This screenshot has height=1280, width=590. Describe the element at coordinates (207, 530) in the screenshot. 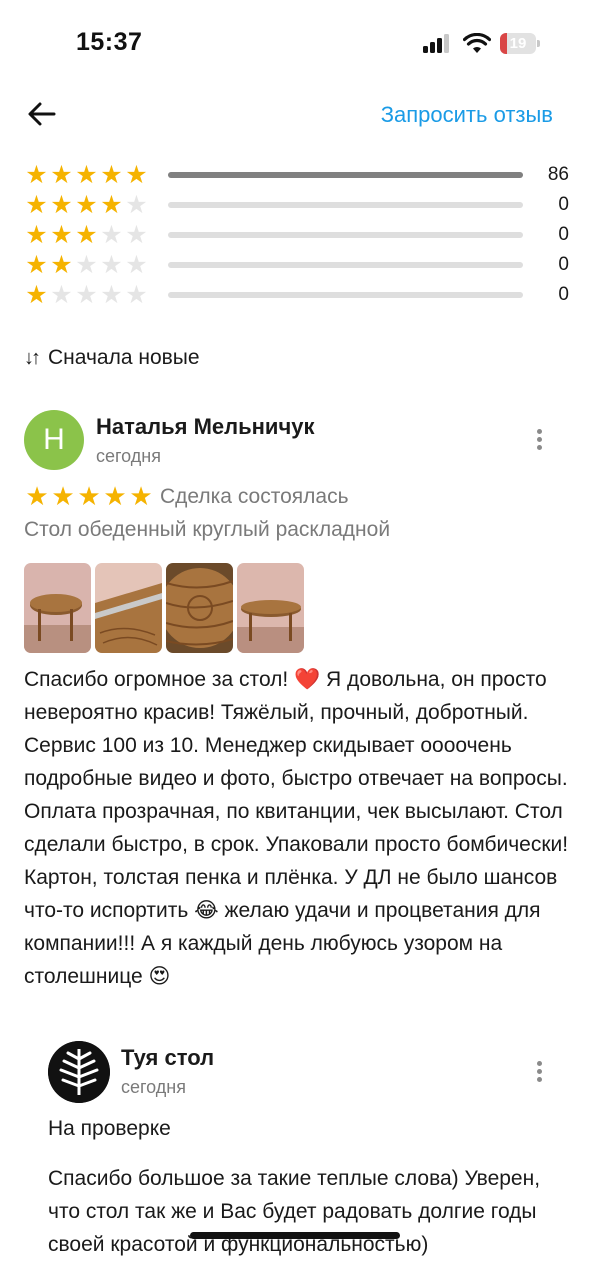

I see `product-name: Стол обеденный круглый раскладной` at that location.